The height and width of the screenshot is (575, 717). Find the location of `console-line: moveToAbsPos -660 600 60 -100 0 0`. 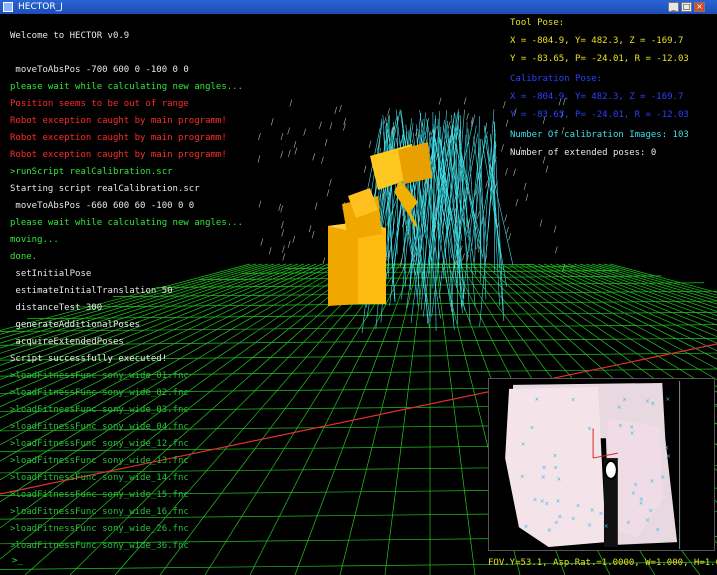

console-line: moveToAbsPos -660 600 60 -100 0 0 is located at coordinates (102, 206).